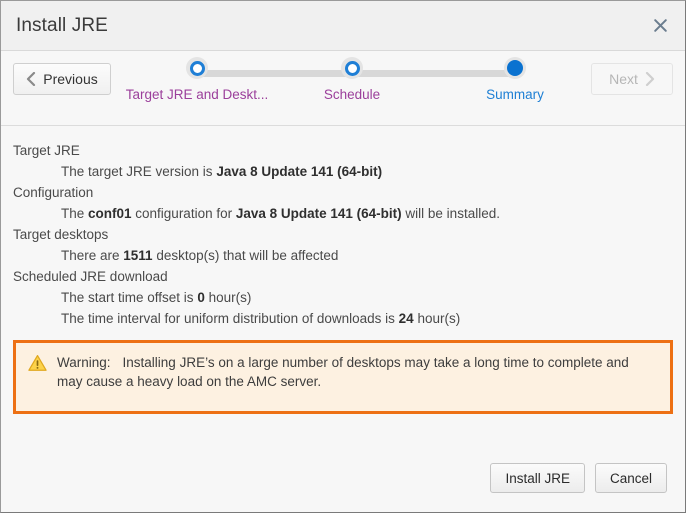  I want to click on detail-text-pre: The start time offset is, so click(129, 297).